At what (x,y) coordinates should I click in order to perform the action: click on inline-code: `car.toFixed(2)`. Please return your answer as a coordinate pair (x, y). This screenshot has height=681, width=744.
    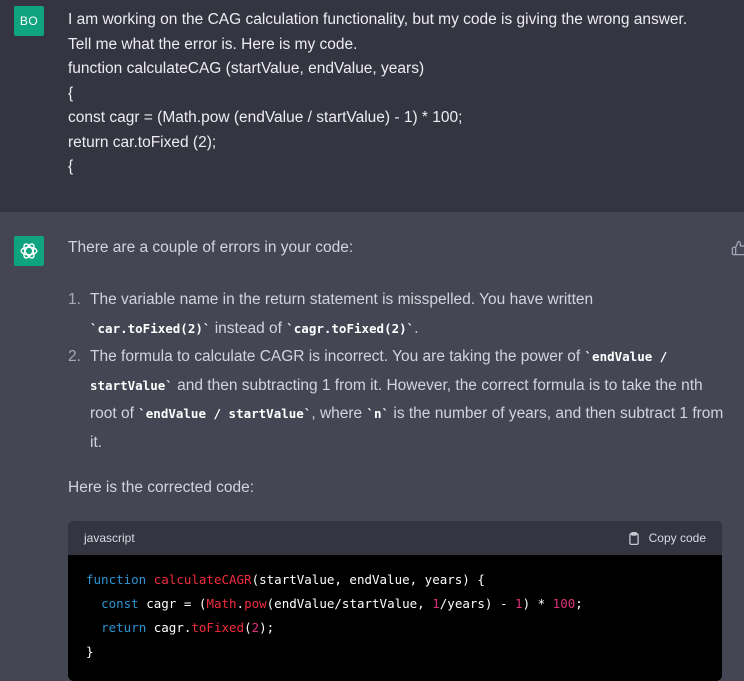
    Looking at the image, I should click on (150, 328).